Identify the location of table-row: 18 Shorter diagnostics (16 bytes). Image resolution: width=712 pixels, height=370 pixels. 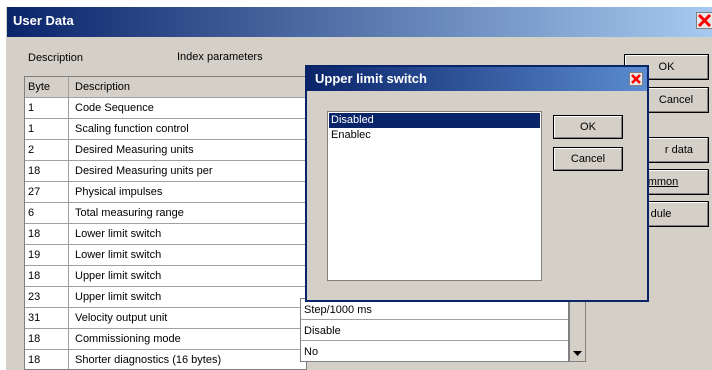
(165, 359).